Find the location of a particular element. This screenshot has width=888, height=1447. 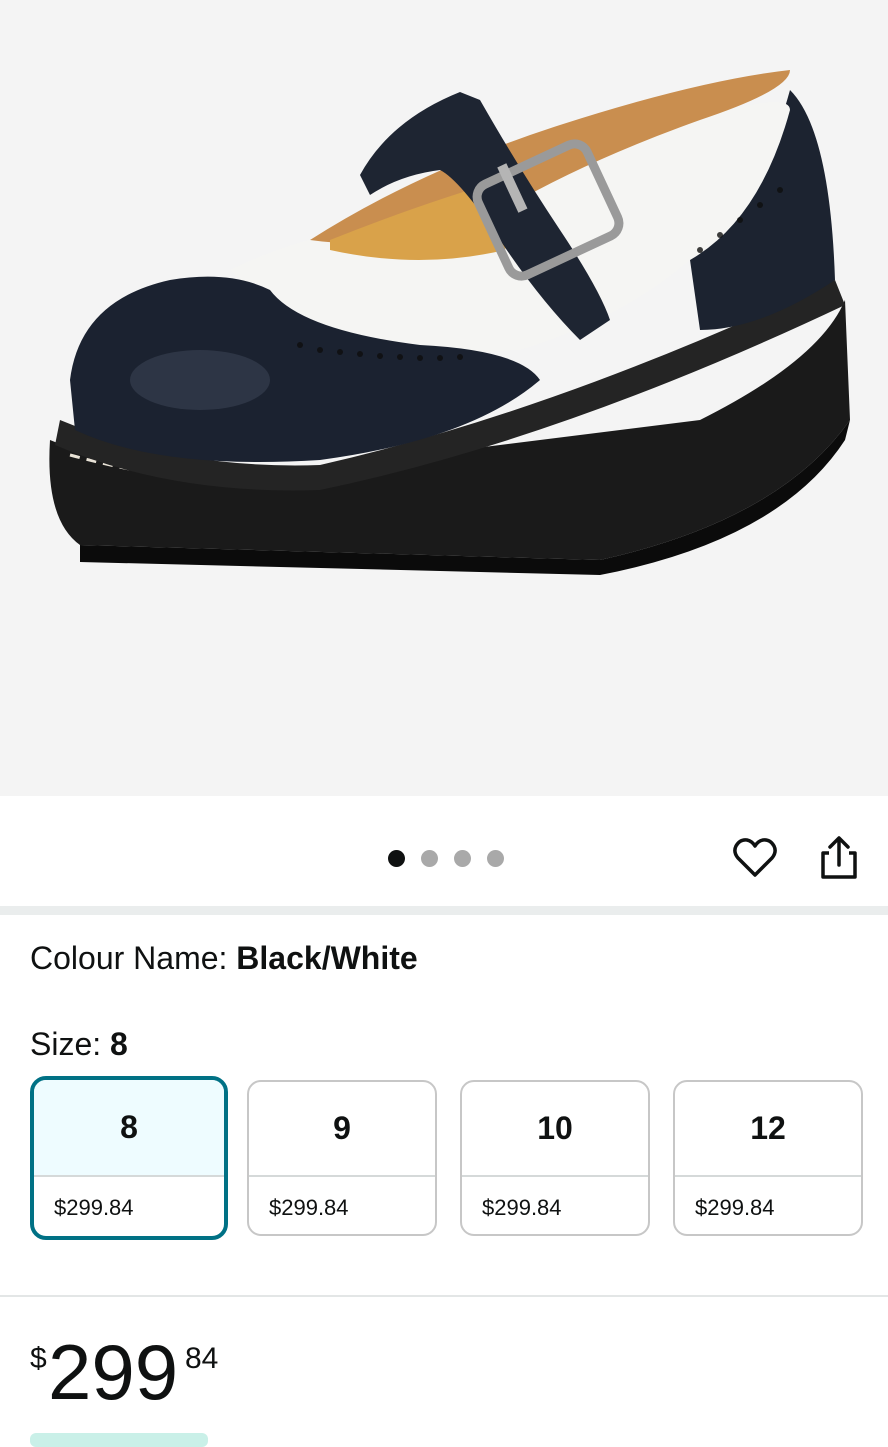

price-whole: 299 is located at coordinates (113, 1372).